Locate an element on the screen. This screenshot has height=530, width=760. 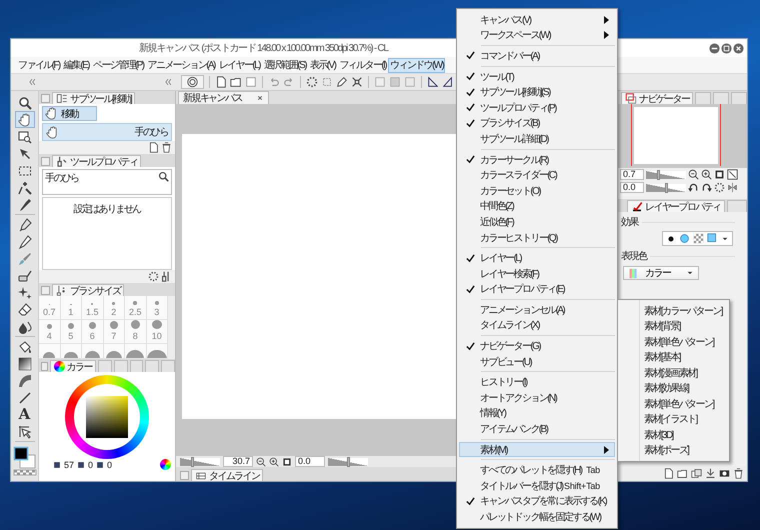
menu-item: 素材(M) is located at coordinates (537, 450).